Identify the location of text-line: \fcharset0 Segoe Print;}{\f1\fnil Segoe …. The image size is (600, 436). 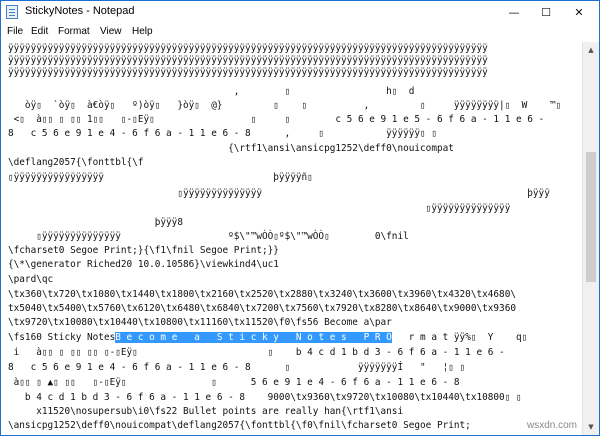
(143, 250).